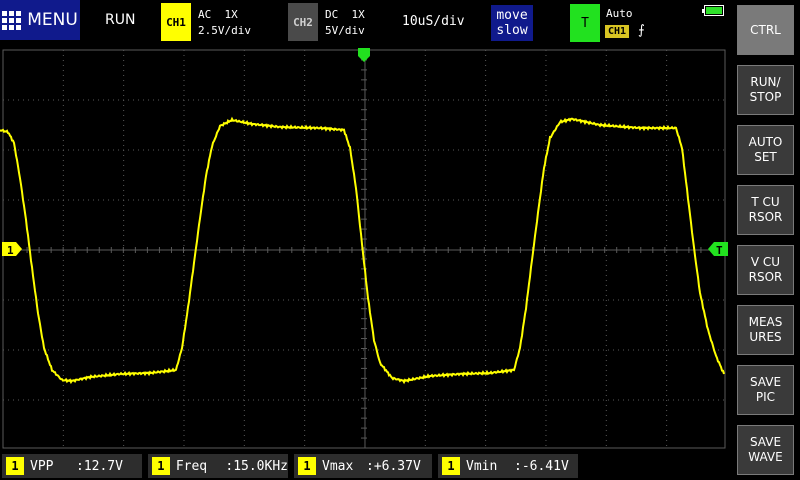 The width and height of the screenshot is (800, 480). I want to click on button-line-1: V CU, so click(765, 262).